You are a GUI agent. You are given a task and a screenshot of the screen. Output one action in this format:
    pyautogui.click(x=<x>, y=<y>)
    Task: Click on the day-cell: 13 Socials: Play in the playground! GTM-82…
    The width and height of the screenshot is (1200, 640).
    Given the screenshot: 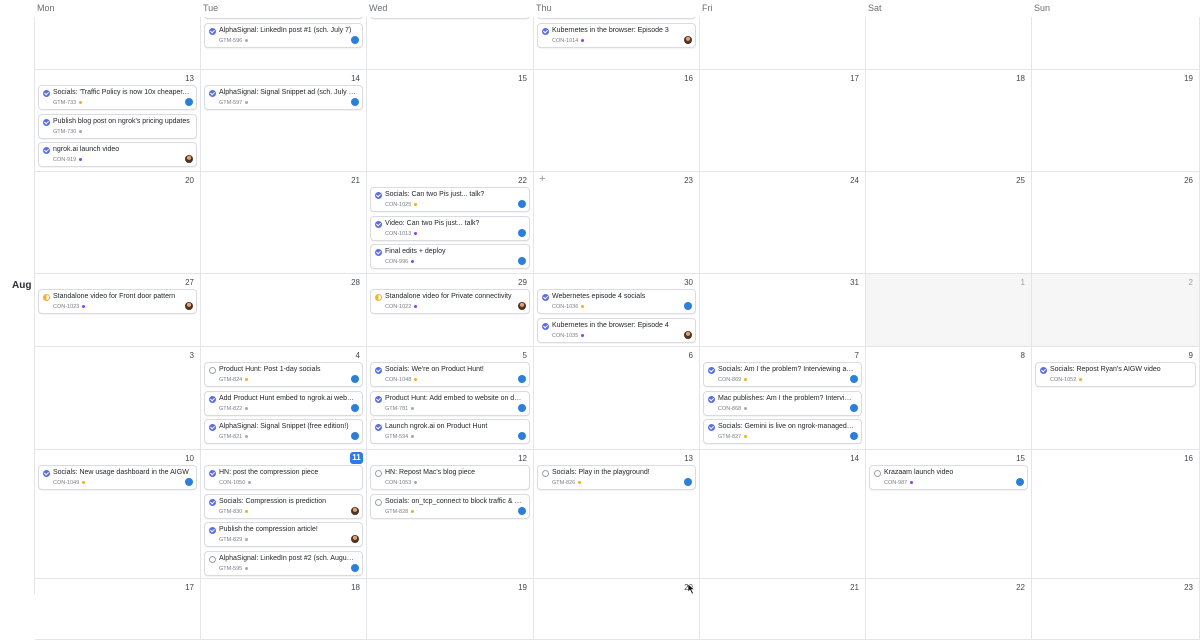 What is the action you would take?
    pyautogui.click(x=617, y=514)
    